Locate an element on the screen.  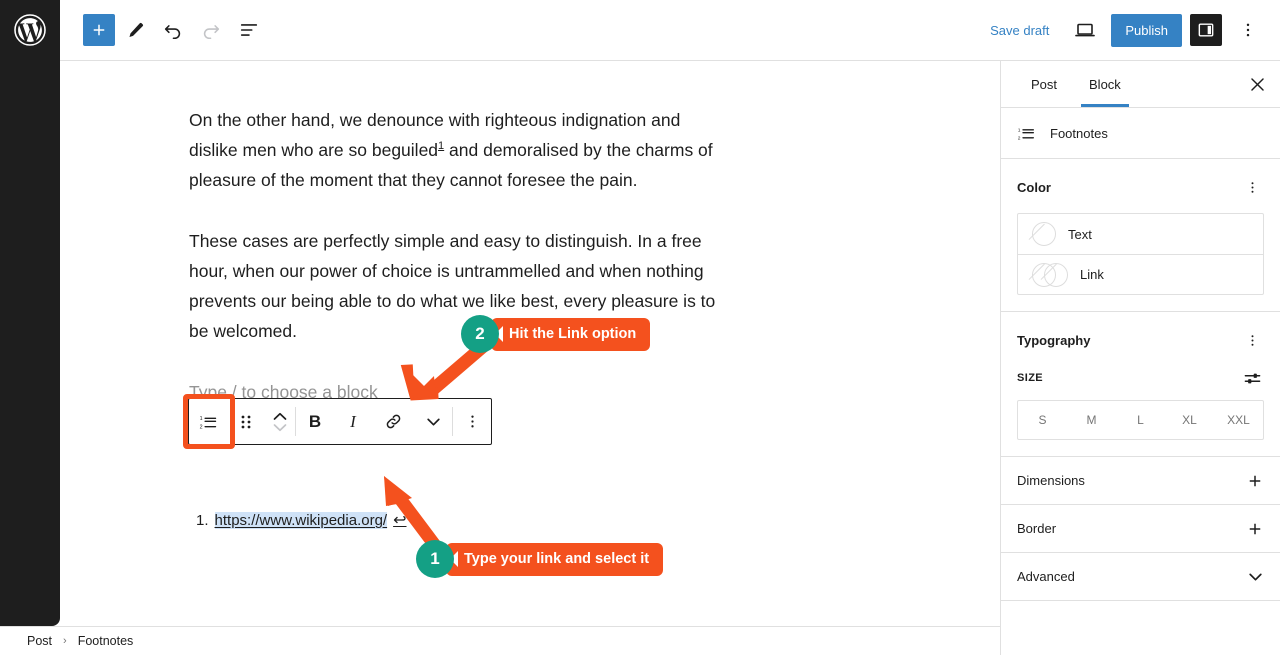
block-options-button is located at coordinates (472, 421).